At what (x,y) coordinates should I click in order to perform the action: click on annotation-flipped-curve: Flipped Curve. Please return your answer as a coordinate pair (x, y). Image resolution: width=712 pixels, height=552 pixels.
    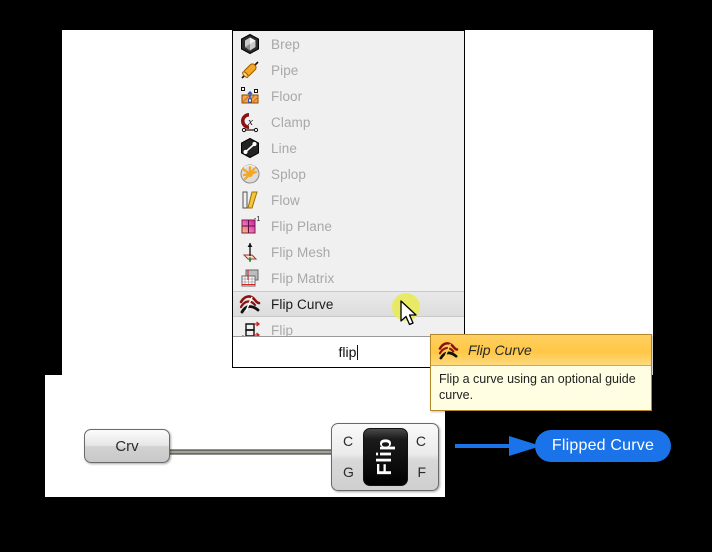
    Looking at the image, I should click on (603, 446).